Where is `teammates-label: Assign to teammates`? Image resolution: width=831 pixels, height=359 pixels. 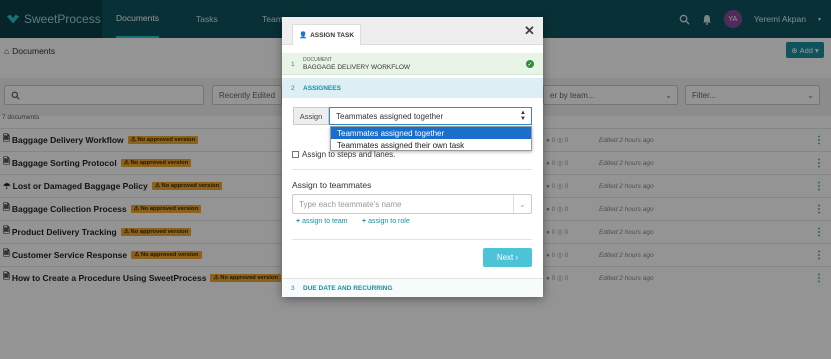 teammates-label: Assign to teammates is located at coordinates (332, 185).